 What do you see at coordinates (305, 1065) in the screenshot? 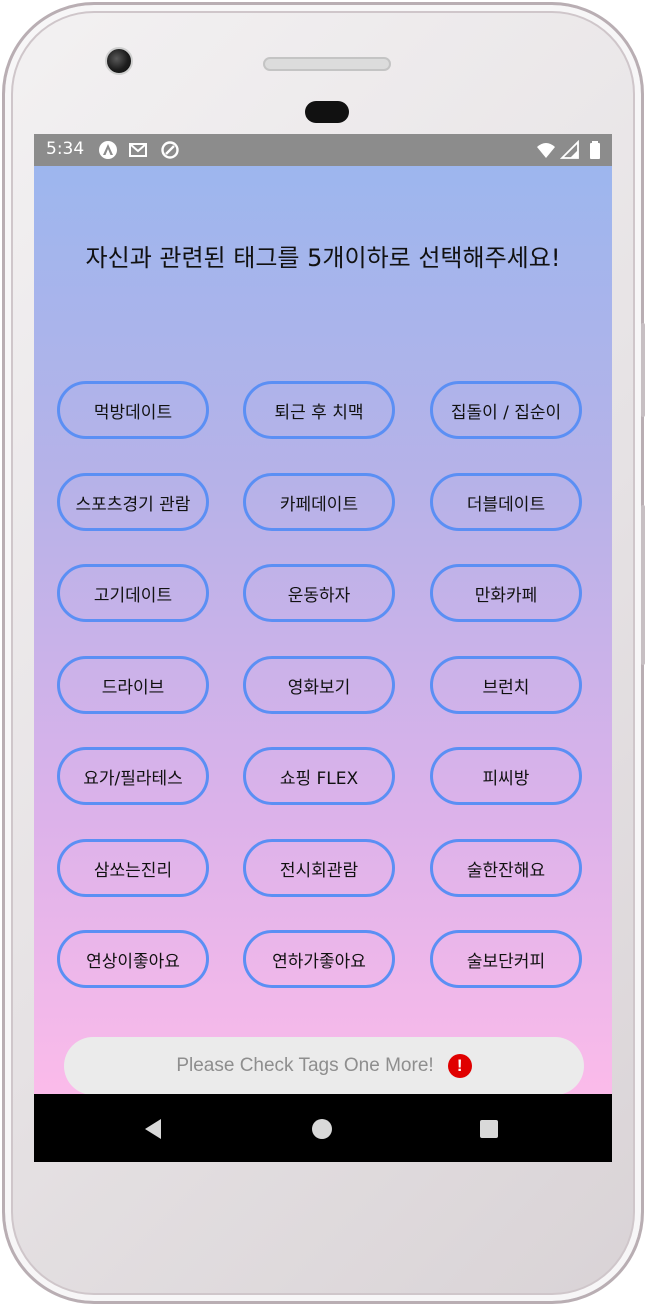
I see `toast-text: Please Check Tags One More!` at bounding box center [305, 1065].